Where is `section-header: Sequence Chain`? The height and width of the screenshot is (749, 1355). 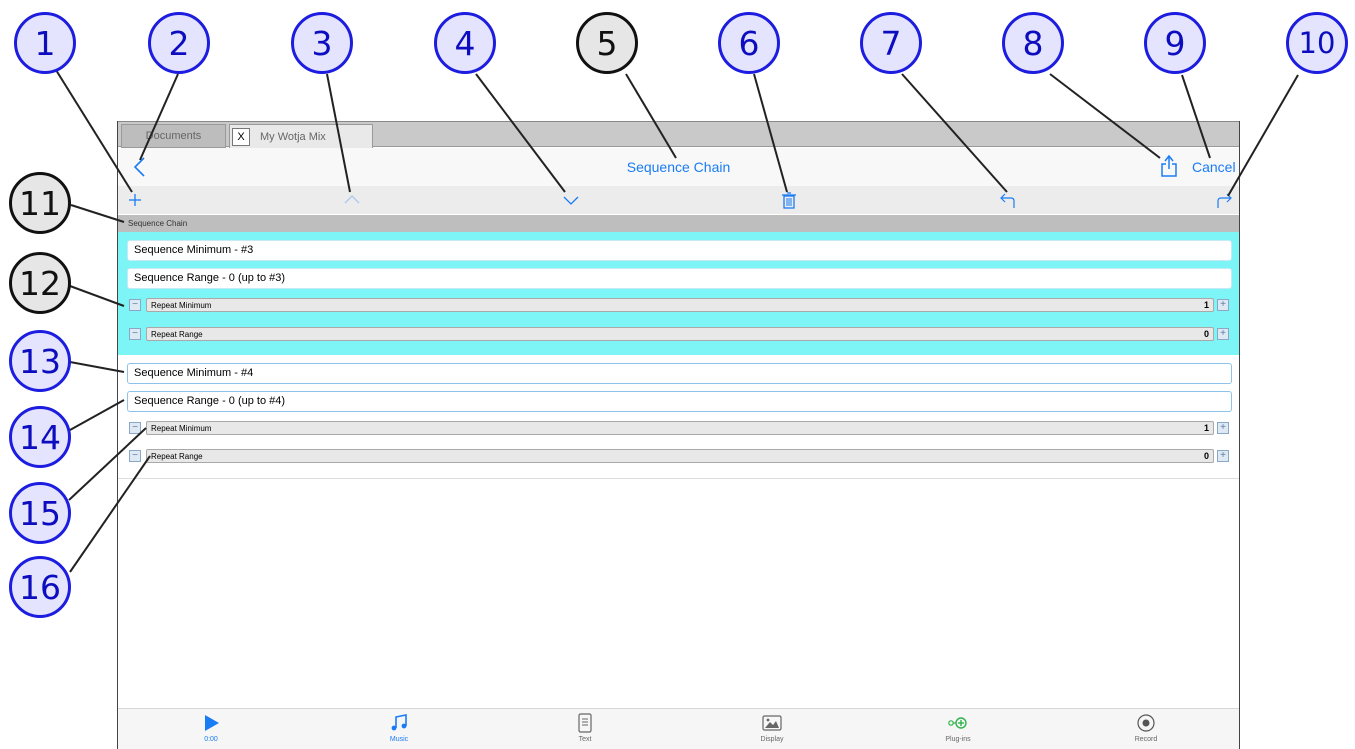
section-header: Sequence Chain is located at coordinates (678, 223).